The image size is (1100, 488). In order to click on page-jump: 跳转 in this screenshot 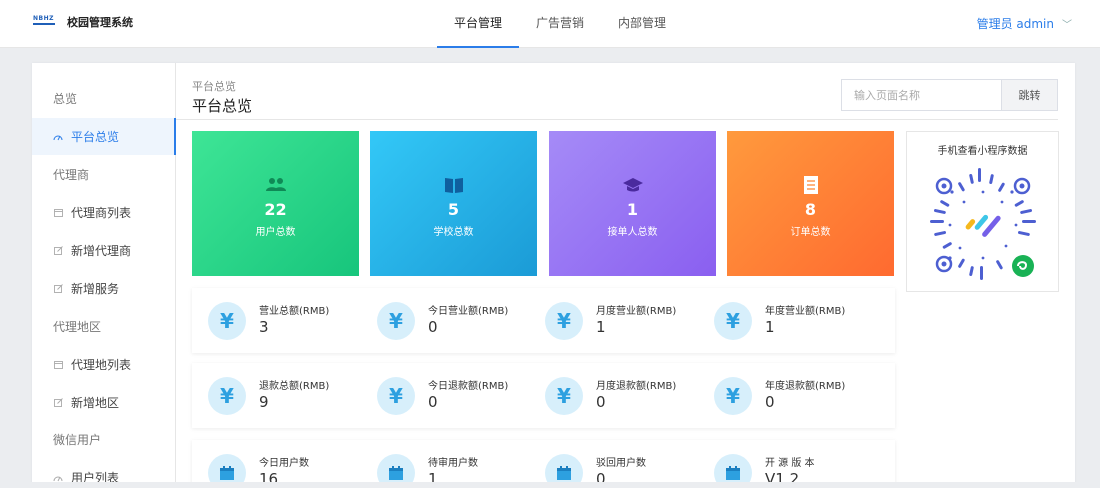, I will do `click(949, 95)`.